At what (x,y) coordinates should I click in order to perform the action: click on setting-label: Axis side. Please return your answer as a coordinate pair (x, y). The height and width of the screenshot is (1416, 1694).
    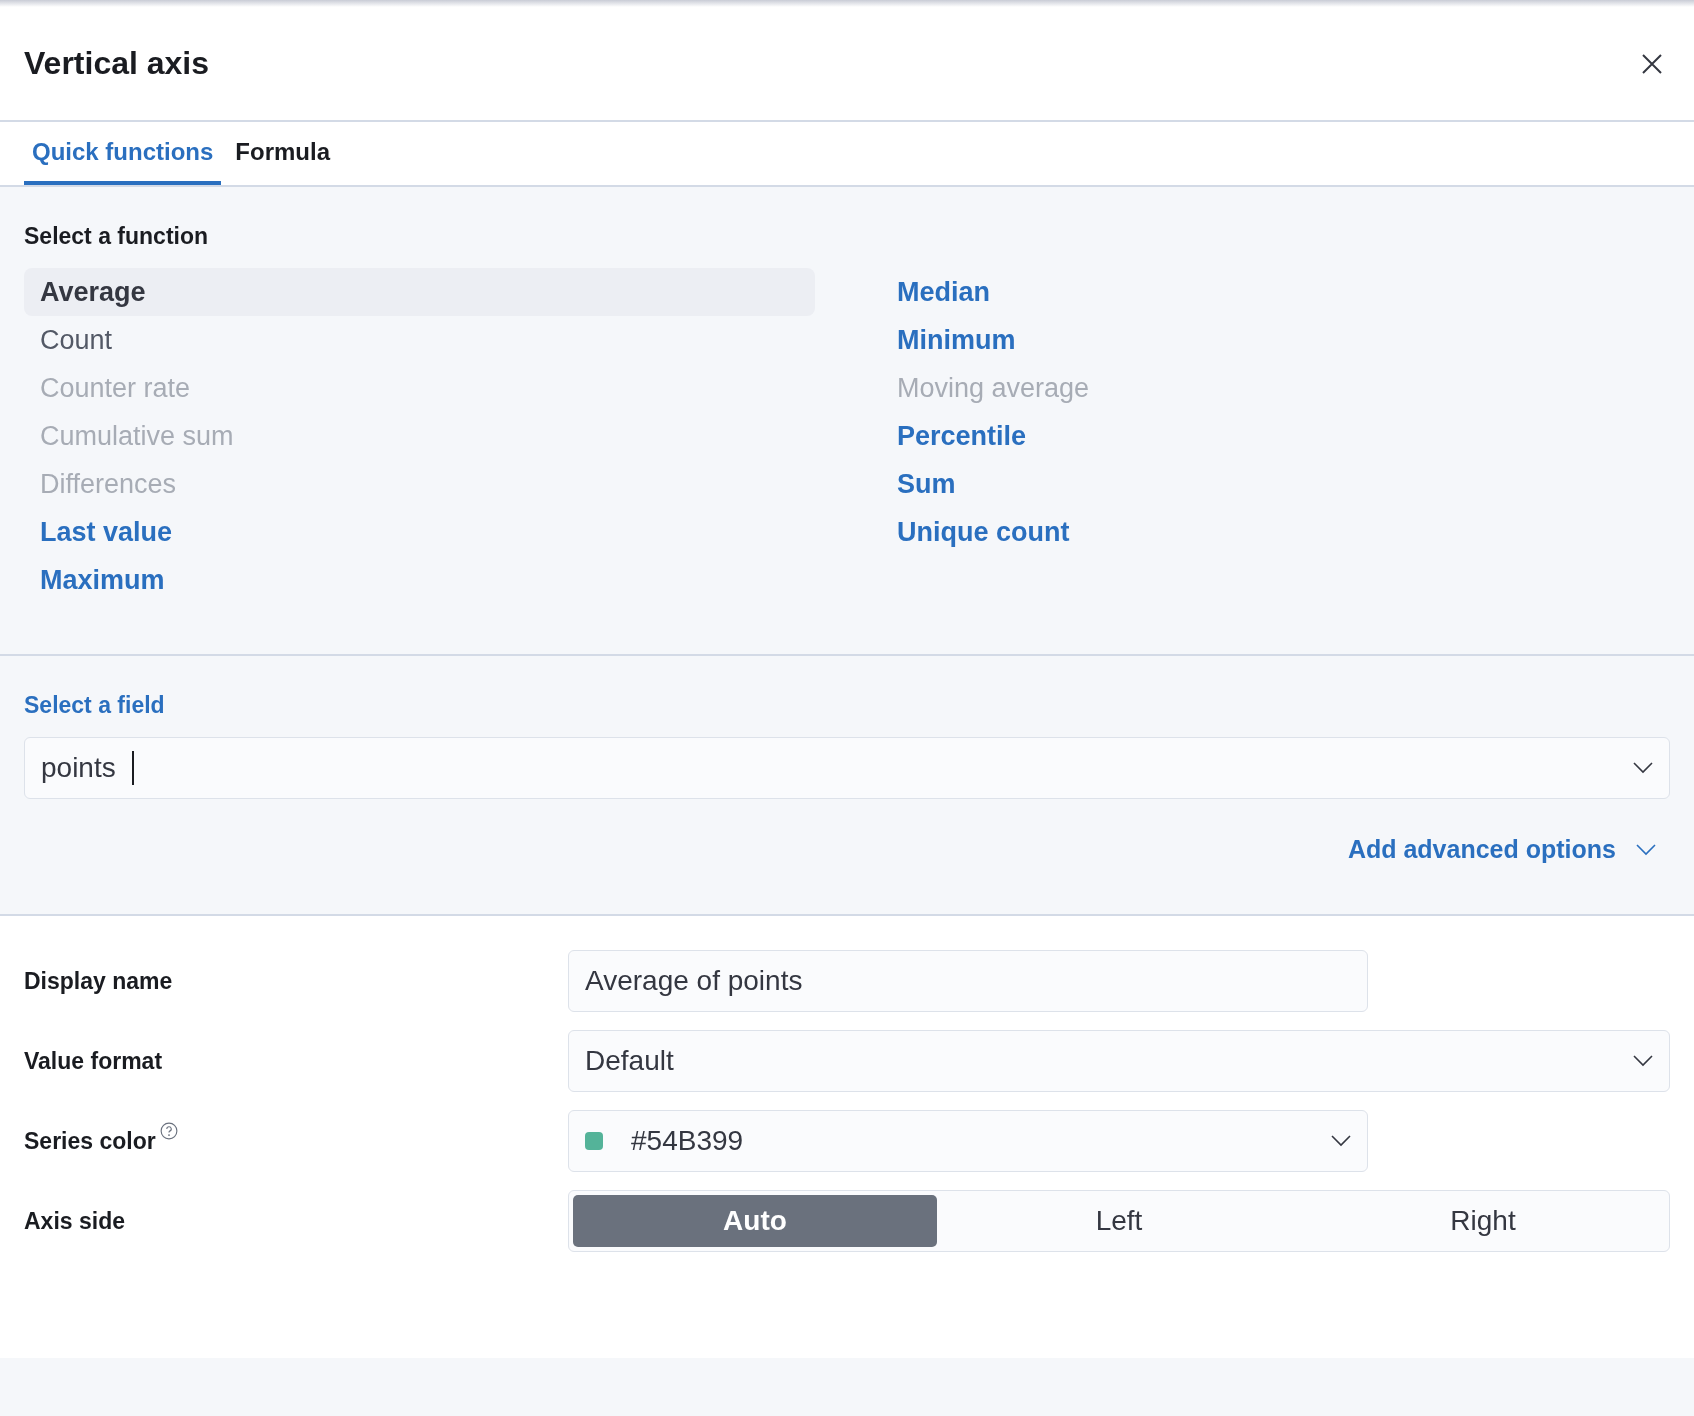
    Looking at the image, I should click on (74, 1221).